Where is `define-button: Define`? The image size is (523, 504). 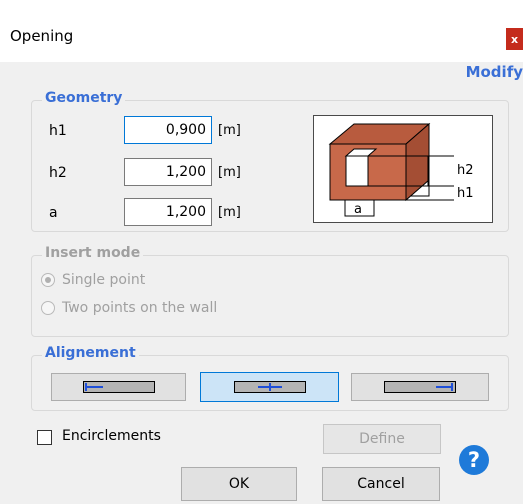 define-button: Define is located at coordinates (382, 439).